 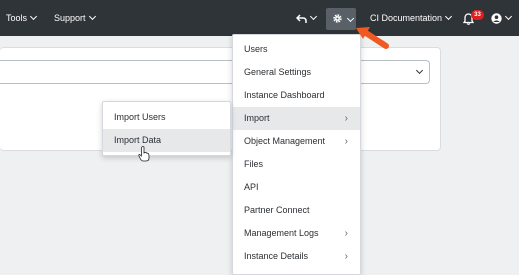 What do you see at coordinates (301, 18) in the screenshot?
I see `undo-icon` at bounding box center [301, 18].